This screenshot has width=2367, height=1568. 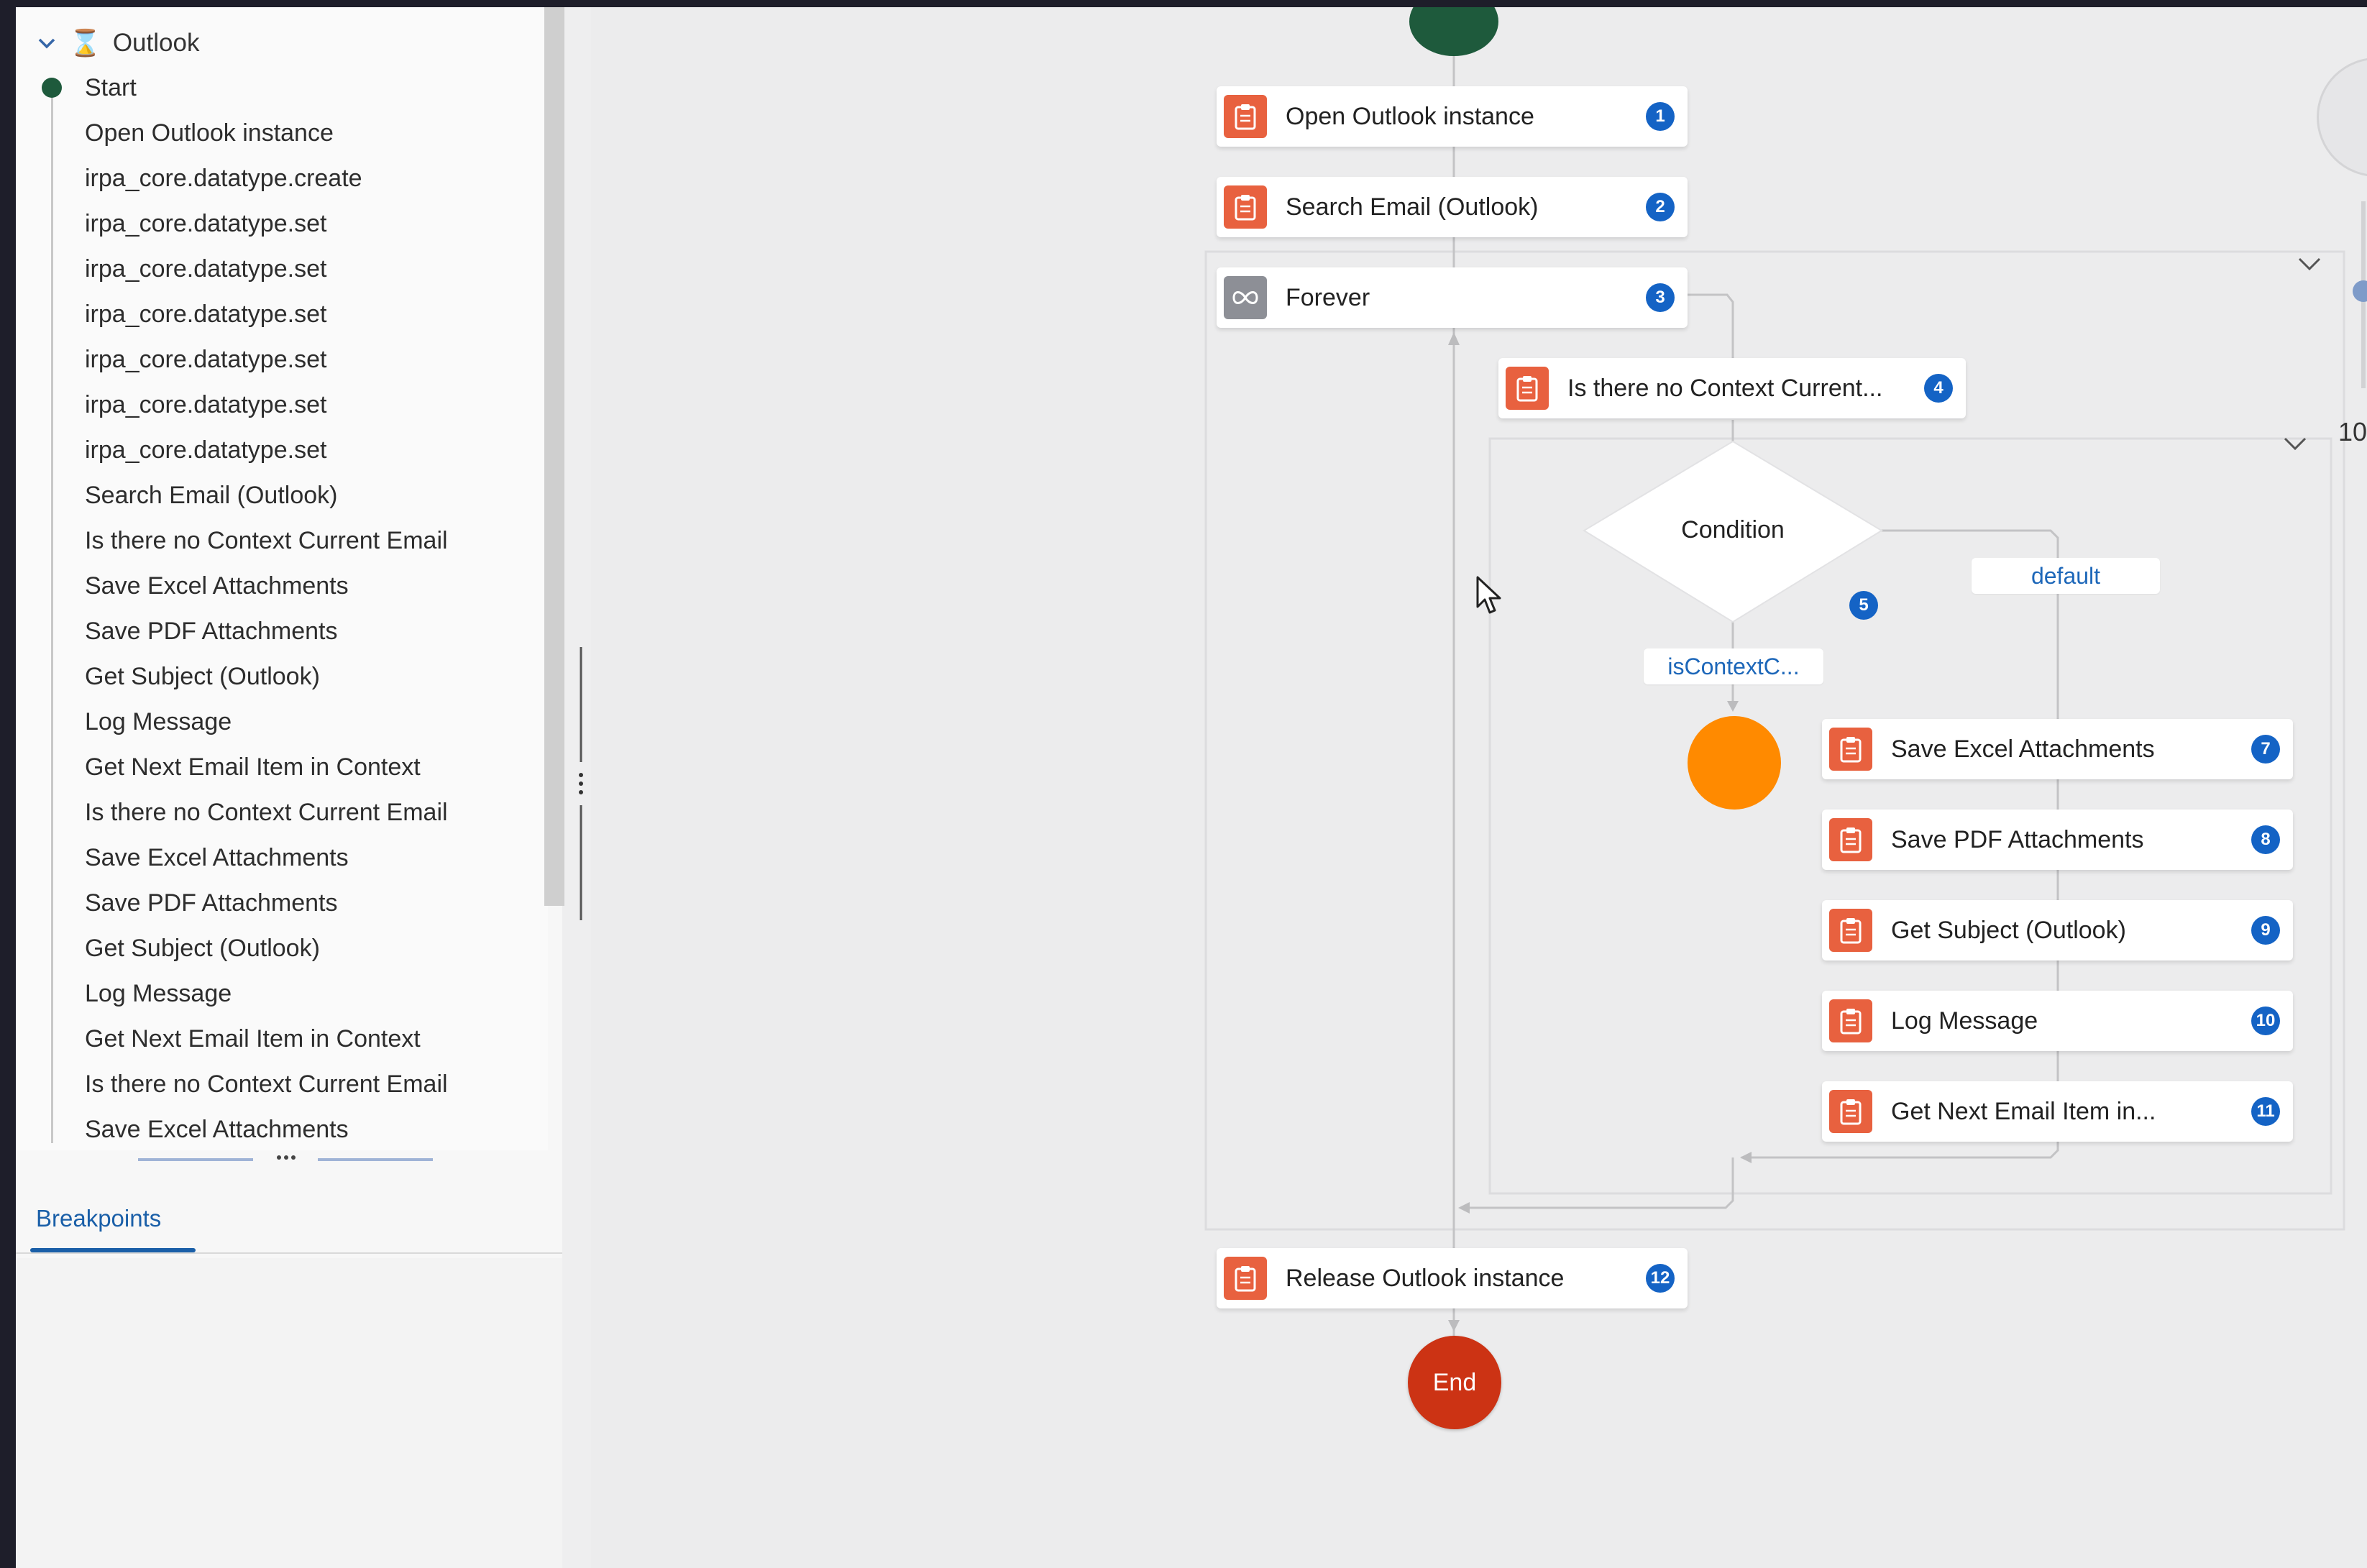 What do you see at coordinates (2057, 1021) in the screenshot?
I see `activity-log-message: Log Message 10` at bounding box center [2057, 1021].